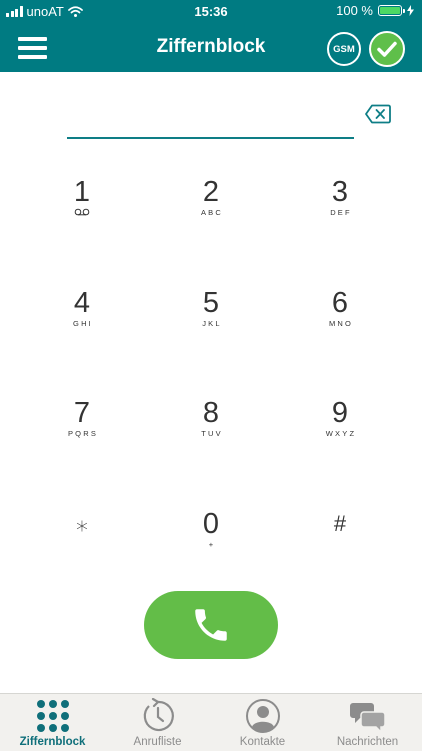 This screenshot has width=422, height=751. What do you see at coordinates (83, 323) in the screenshot?
I see `key-letters: GHI` at bounding box center [83, 323].